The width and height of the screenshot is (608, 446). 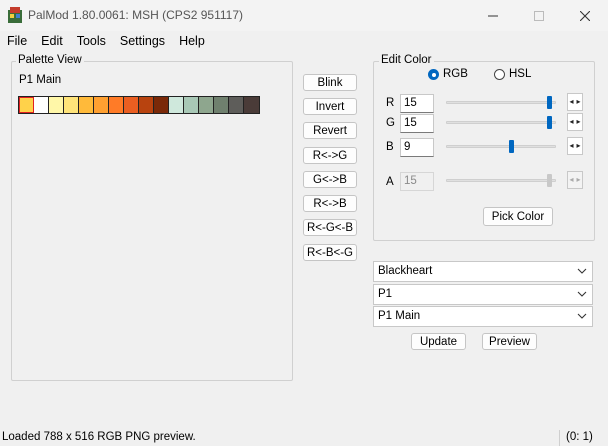 What do you see at coordinates (518, 216) in the screenshot?
I see `pick-color-button: Pick Color` at bounding box center [518, 216].